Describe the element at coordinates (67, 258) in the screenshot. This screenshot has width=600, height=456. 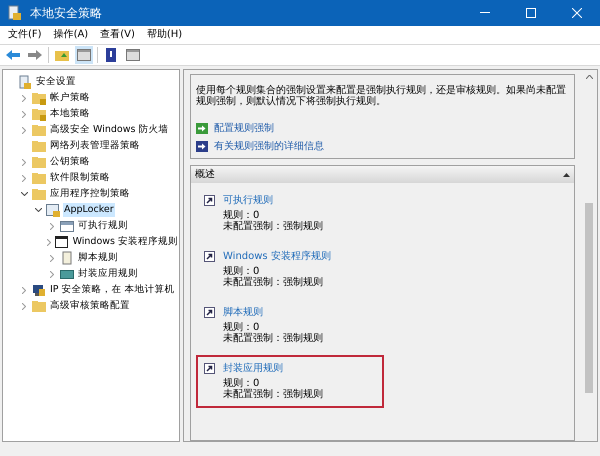
I see `script-icon` at that location.